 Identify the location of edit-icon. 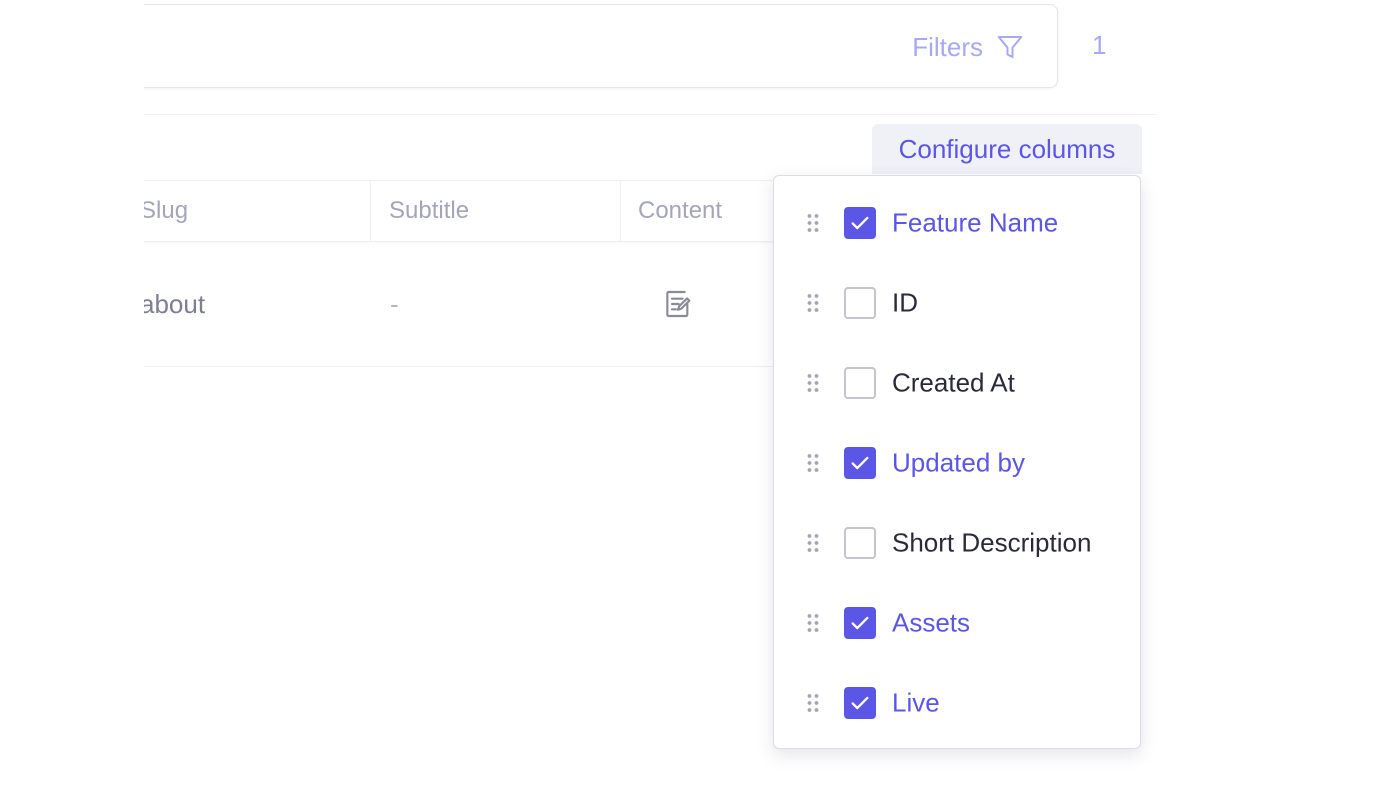
(678, 304).